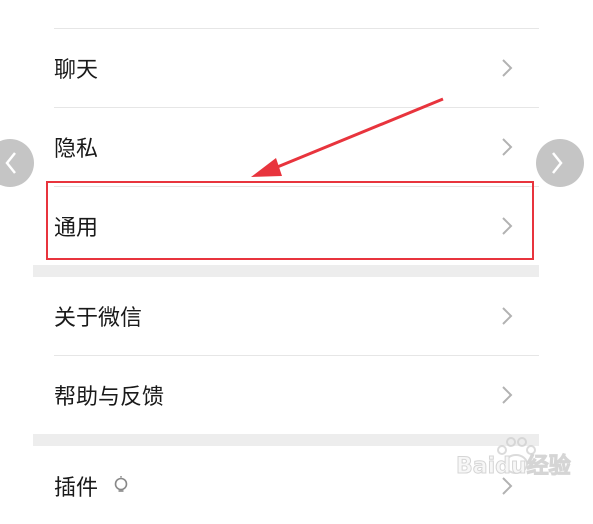 The height and width of the screenshot is (524, 593). Describe the element at coordinates (347, 137) in the screenshot. I see `annotation-arrow` at that location.